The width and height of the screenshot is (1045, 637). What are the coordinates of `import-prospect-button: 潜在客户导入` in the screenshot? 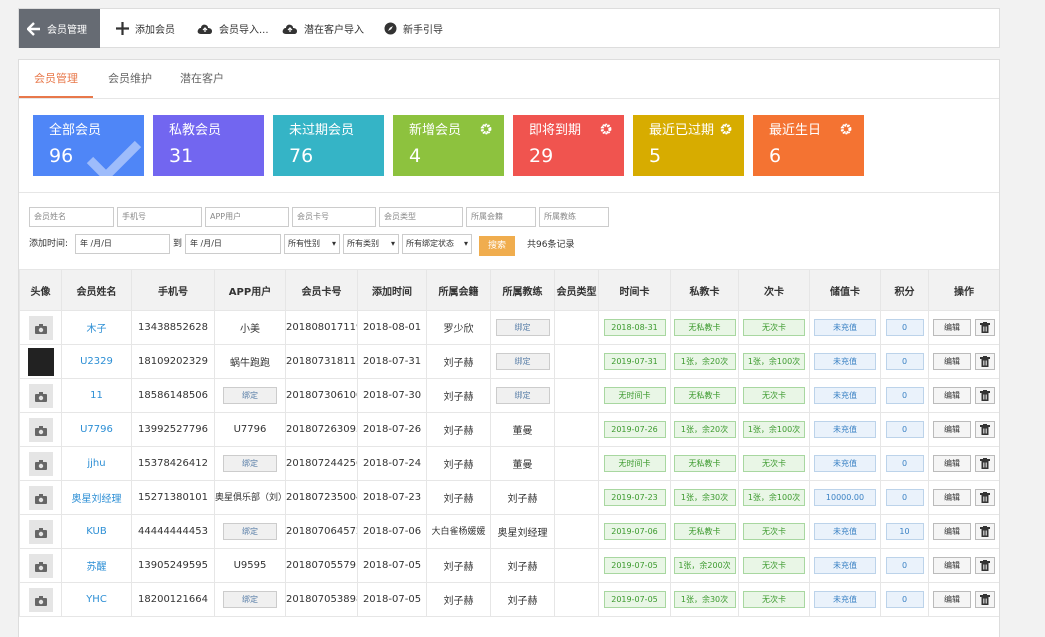 It's located at (323, 28).